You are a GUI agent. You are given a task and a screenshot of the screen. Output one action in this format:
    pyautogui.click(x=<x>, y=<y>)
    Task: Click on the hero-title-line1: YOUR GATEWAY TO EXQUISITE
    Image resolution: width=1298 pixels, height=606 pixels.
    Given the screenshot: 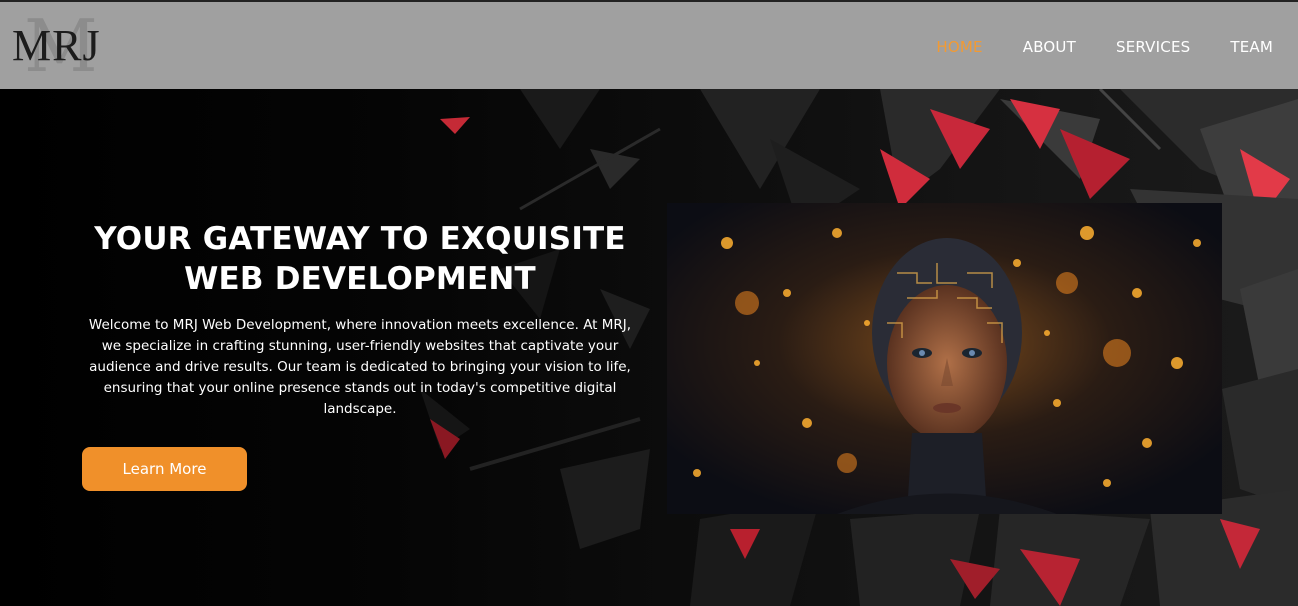 What is the action you would take?
    pyautogui.click(x=360, y=239)
    